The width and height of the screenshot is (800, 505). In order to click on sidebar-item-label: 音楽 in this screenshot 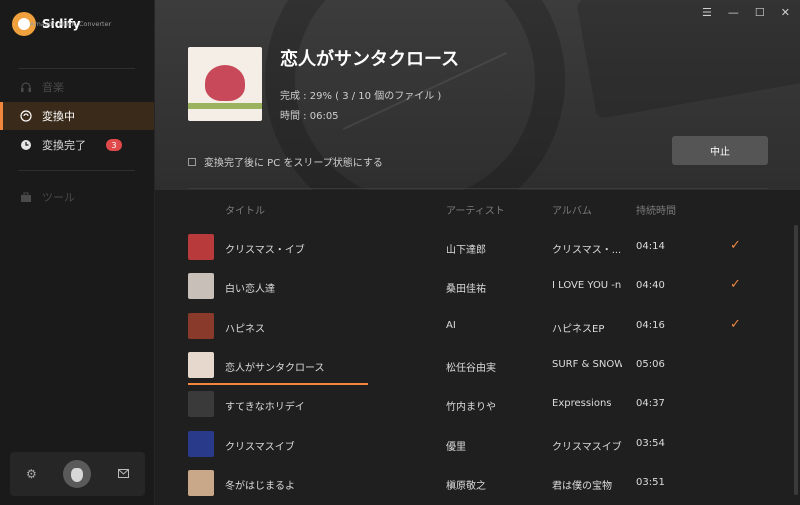, I will do `click(53, 87)`.